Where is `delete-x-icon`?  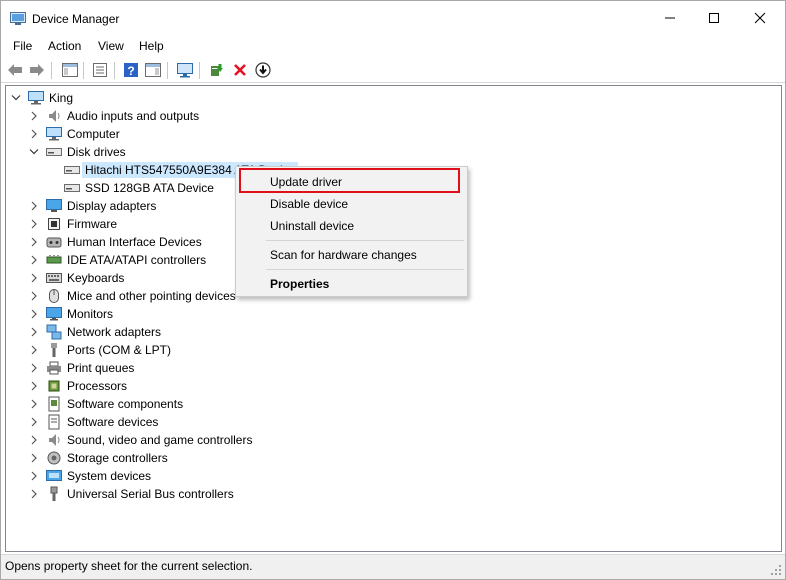
delete-x-icon is located at coordinates (240, 70).